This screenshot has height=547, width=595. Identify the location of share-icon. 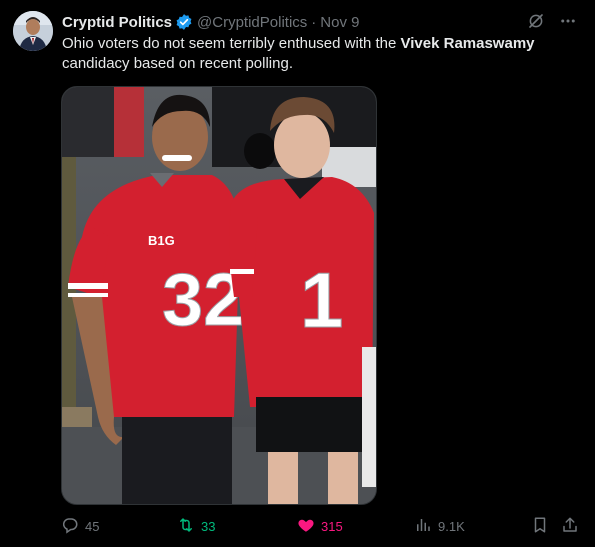
(573, 526).